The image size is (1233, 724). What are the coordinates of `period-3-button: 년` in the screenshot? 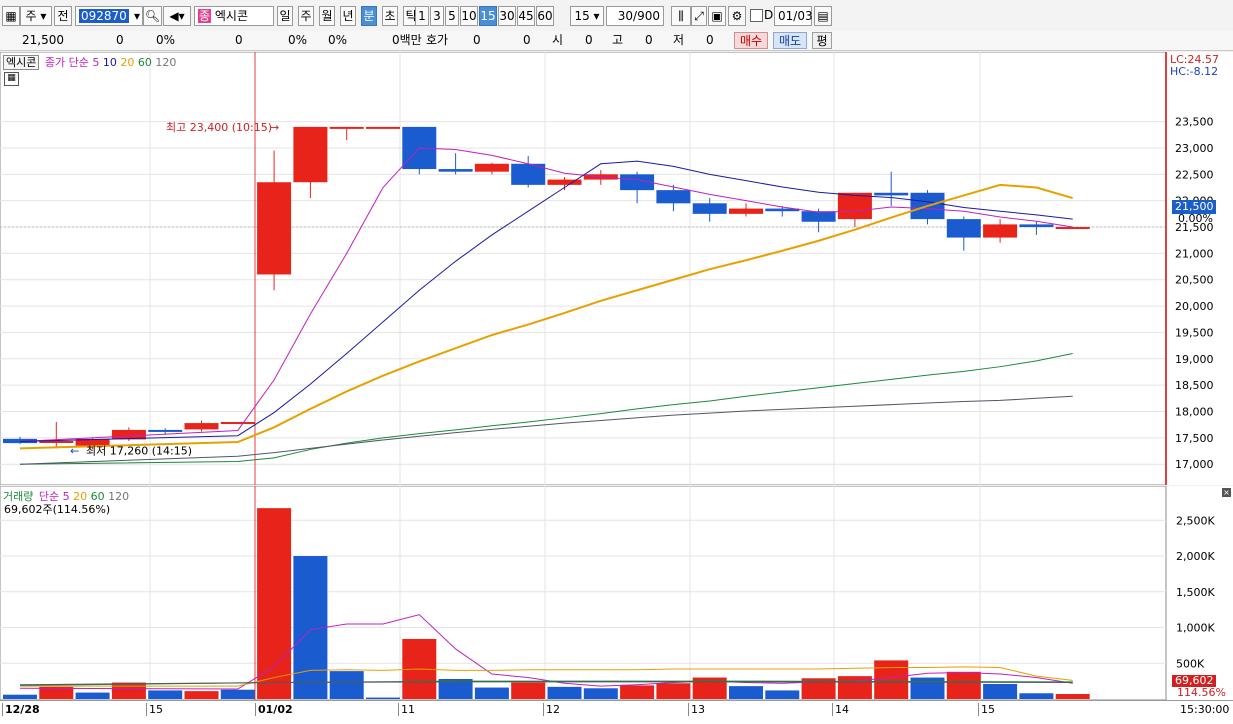 It's located at (348, 16).